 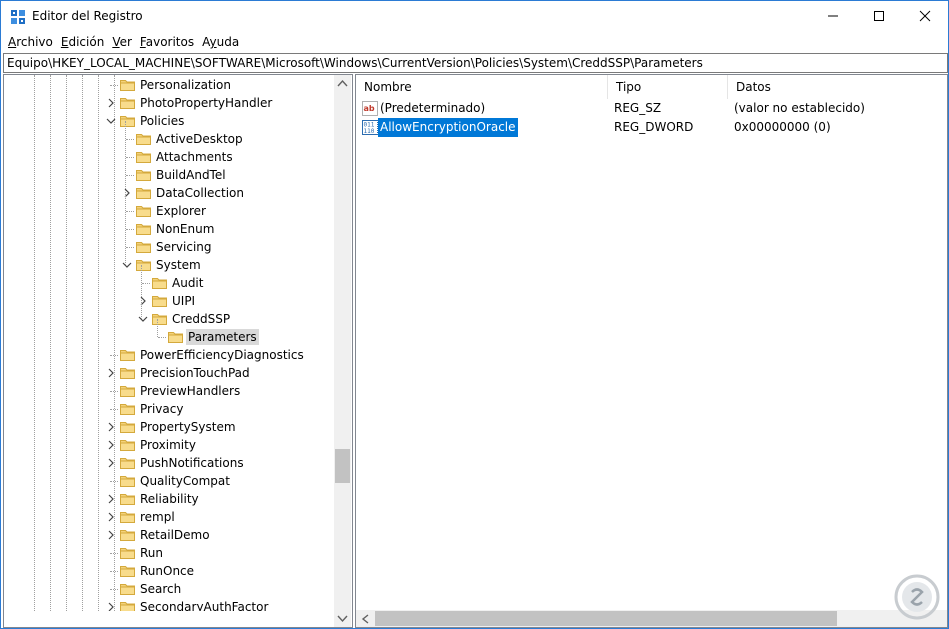 I want to click on tree-item-label: CreddSSP, so click(x=201, y=319).